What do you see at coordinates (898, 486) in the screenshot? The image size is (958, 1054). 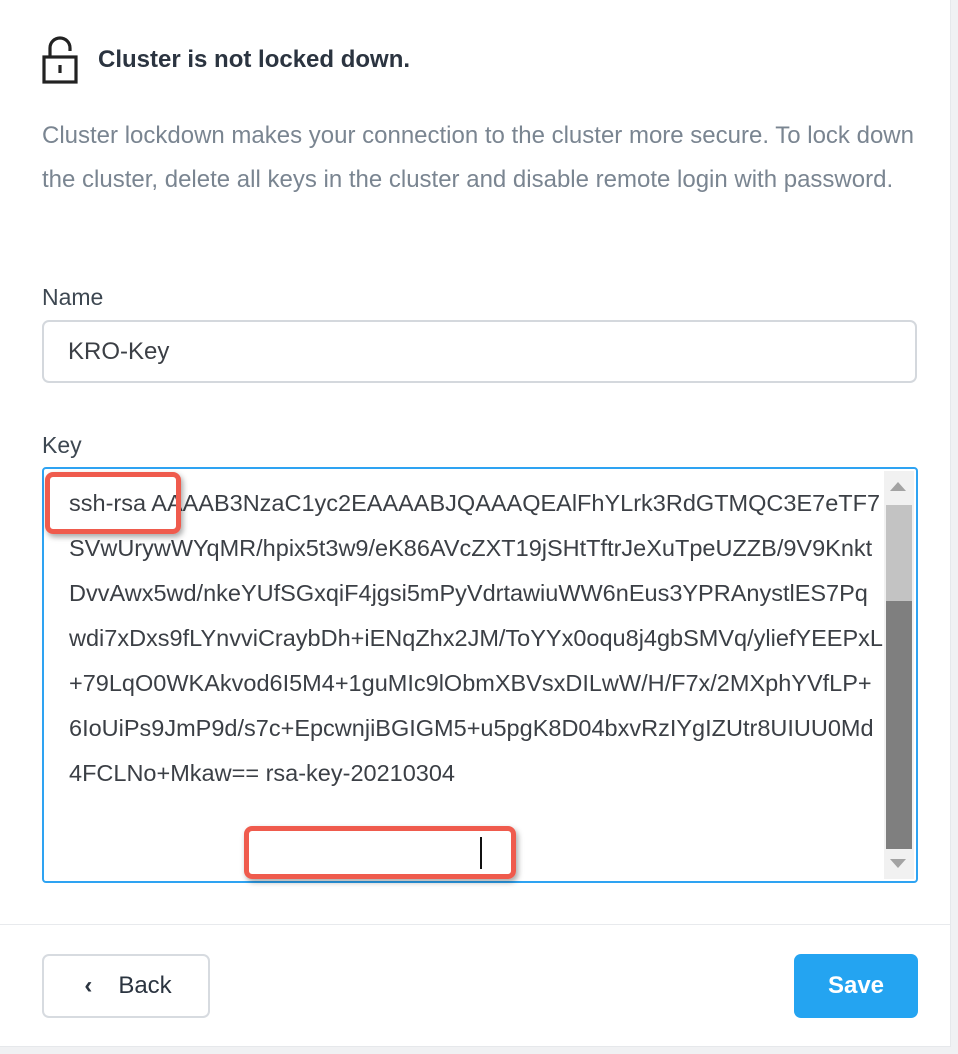 I see `scroll-up-arrow-icon` at bounding box center [898, 486].